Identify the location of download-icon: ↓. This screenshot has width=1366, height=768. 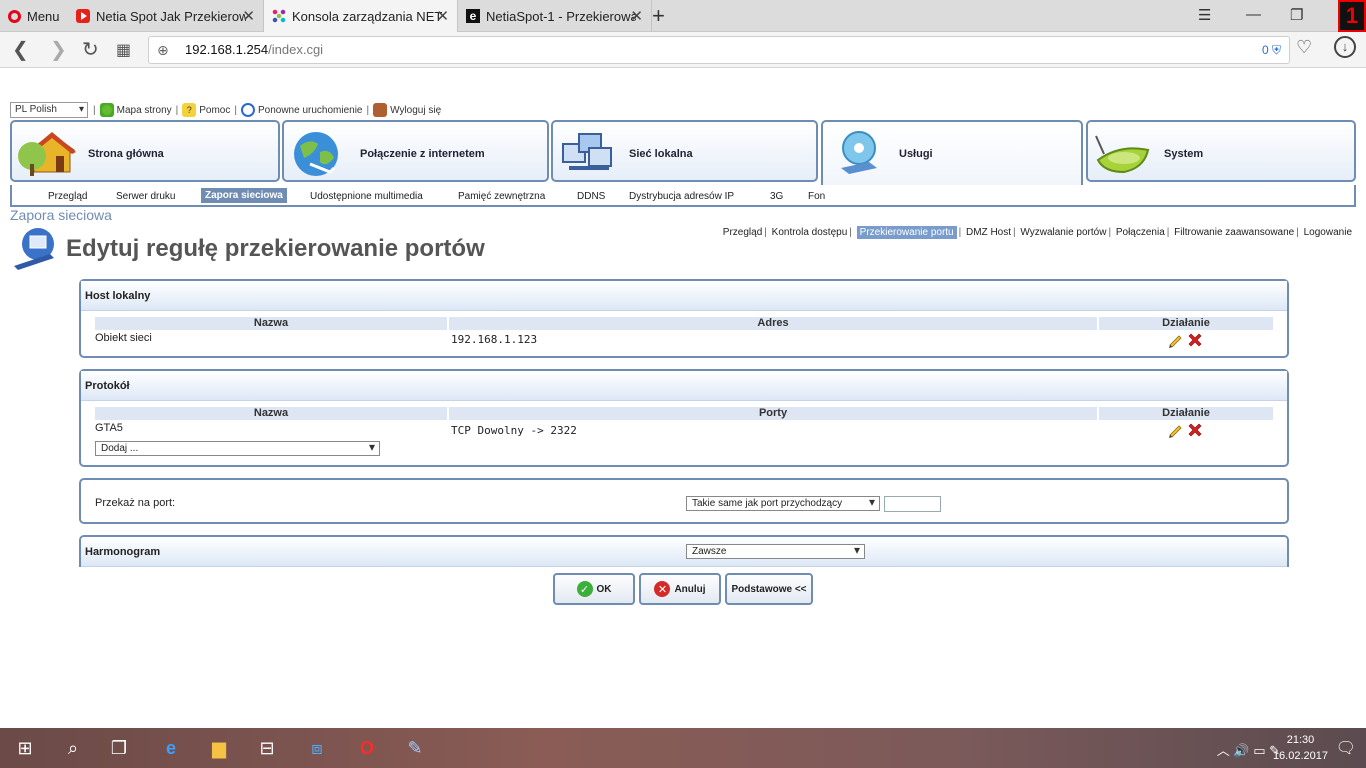
(1345, 47).